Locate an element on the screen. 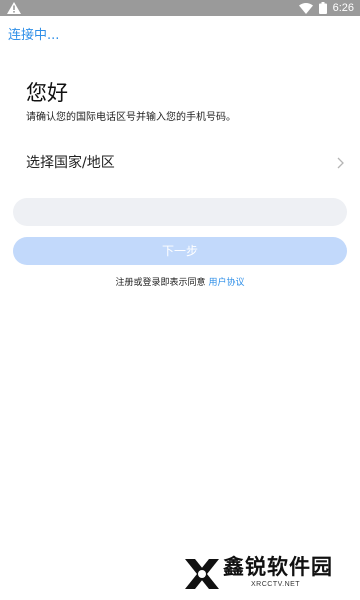 Image resolution: width=360 pixels, height=600 pixels. watermark-title: 鑫锐软件园 is located at coordinates (278, 567).